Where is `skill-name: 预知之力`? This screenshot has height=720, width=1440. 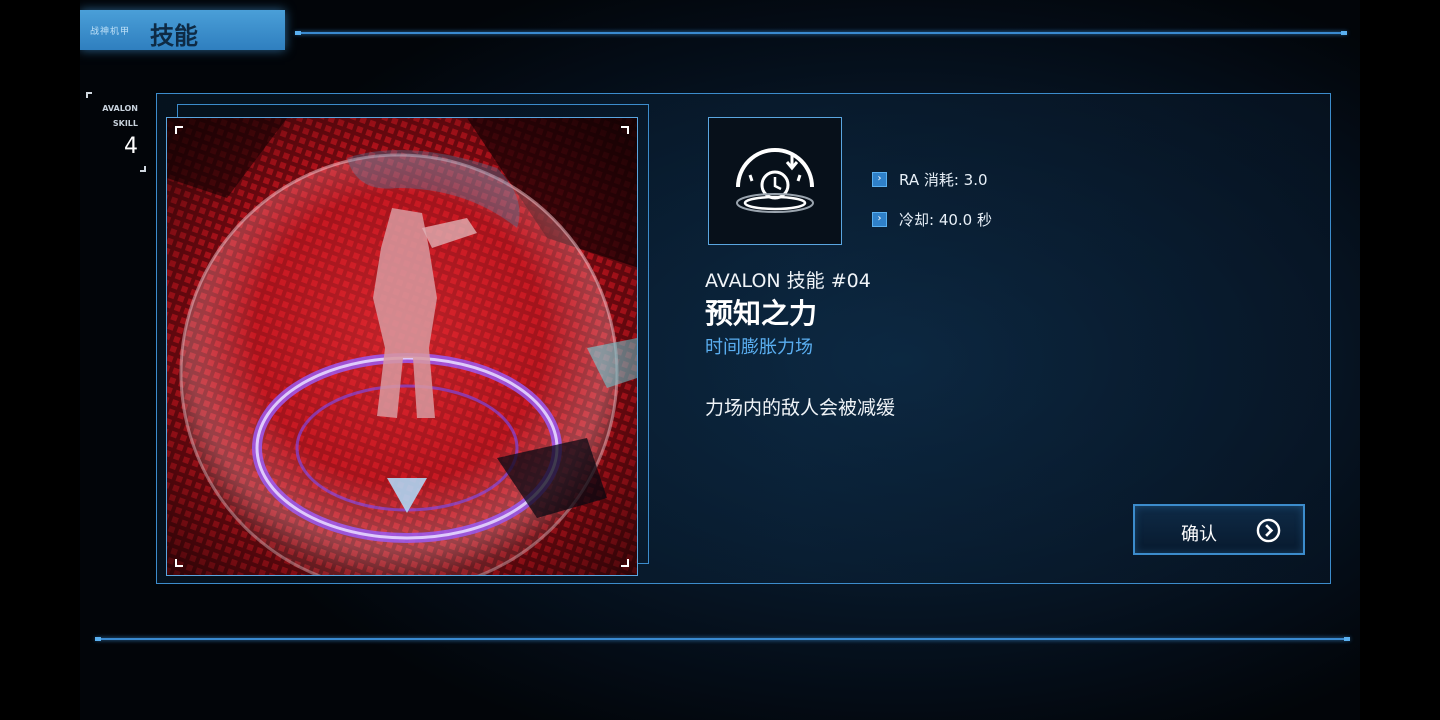
skill-name: 预知之力 is located at coordinates (761, 313).